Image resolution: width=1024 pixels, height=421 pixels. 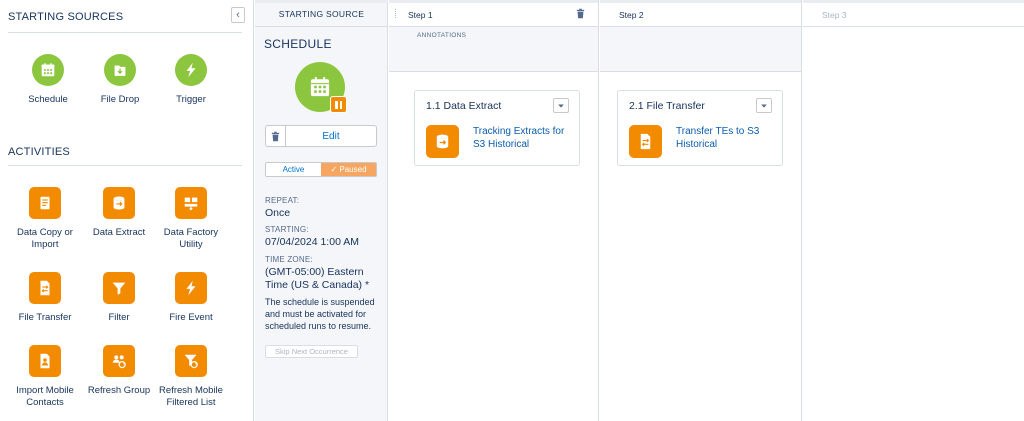 What do you see at coordinates (289, 259) in the screenshot?
I see `timezone-label: TIME ZONE:` at bounding box center [289, 259].